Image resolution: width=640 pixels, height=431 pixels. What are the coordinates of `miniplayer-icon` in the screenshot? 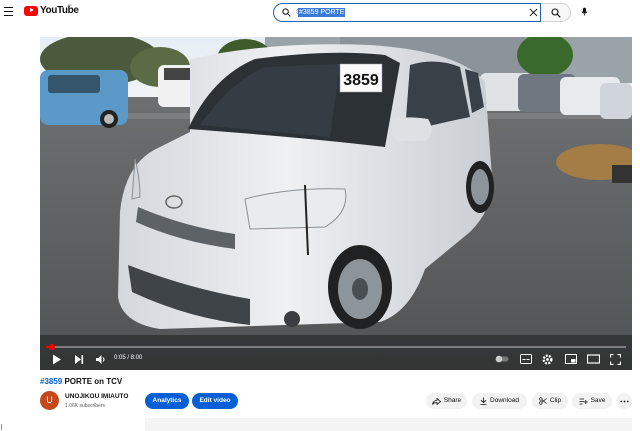 It's located at (571, 359).